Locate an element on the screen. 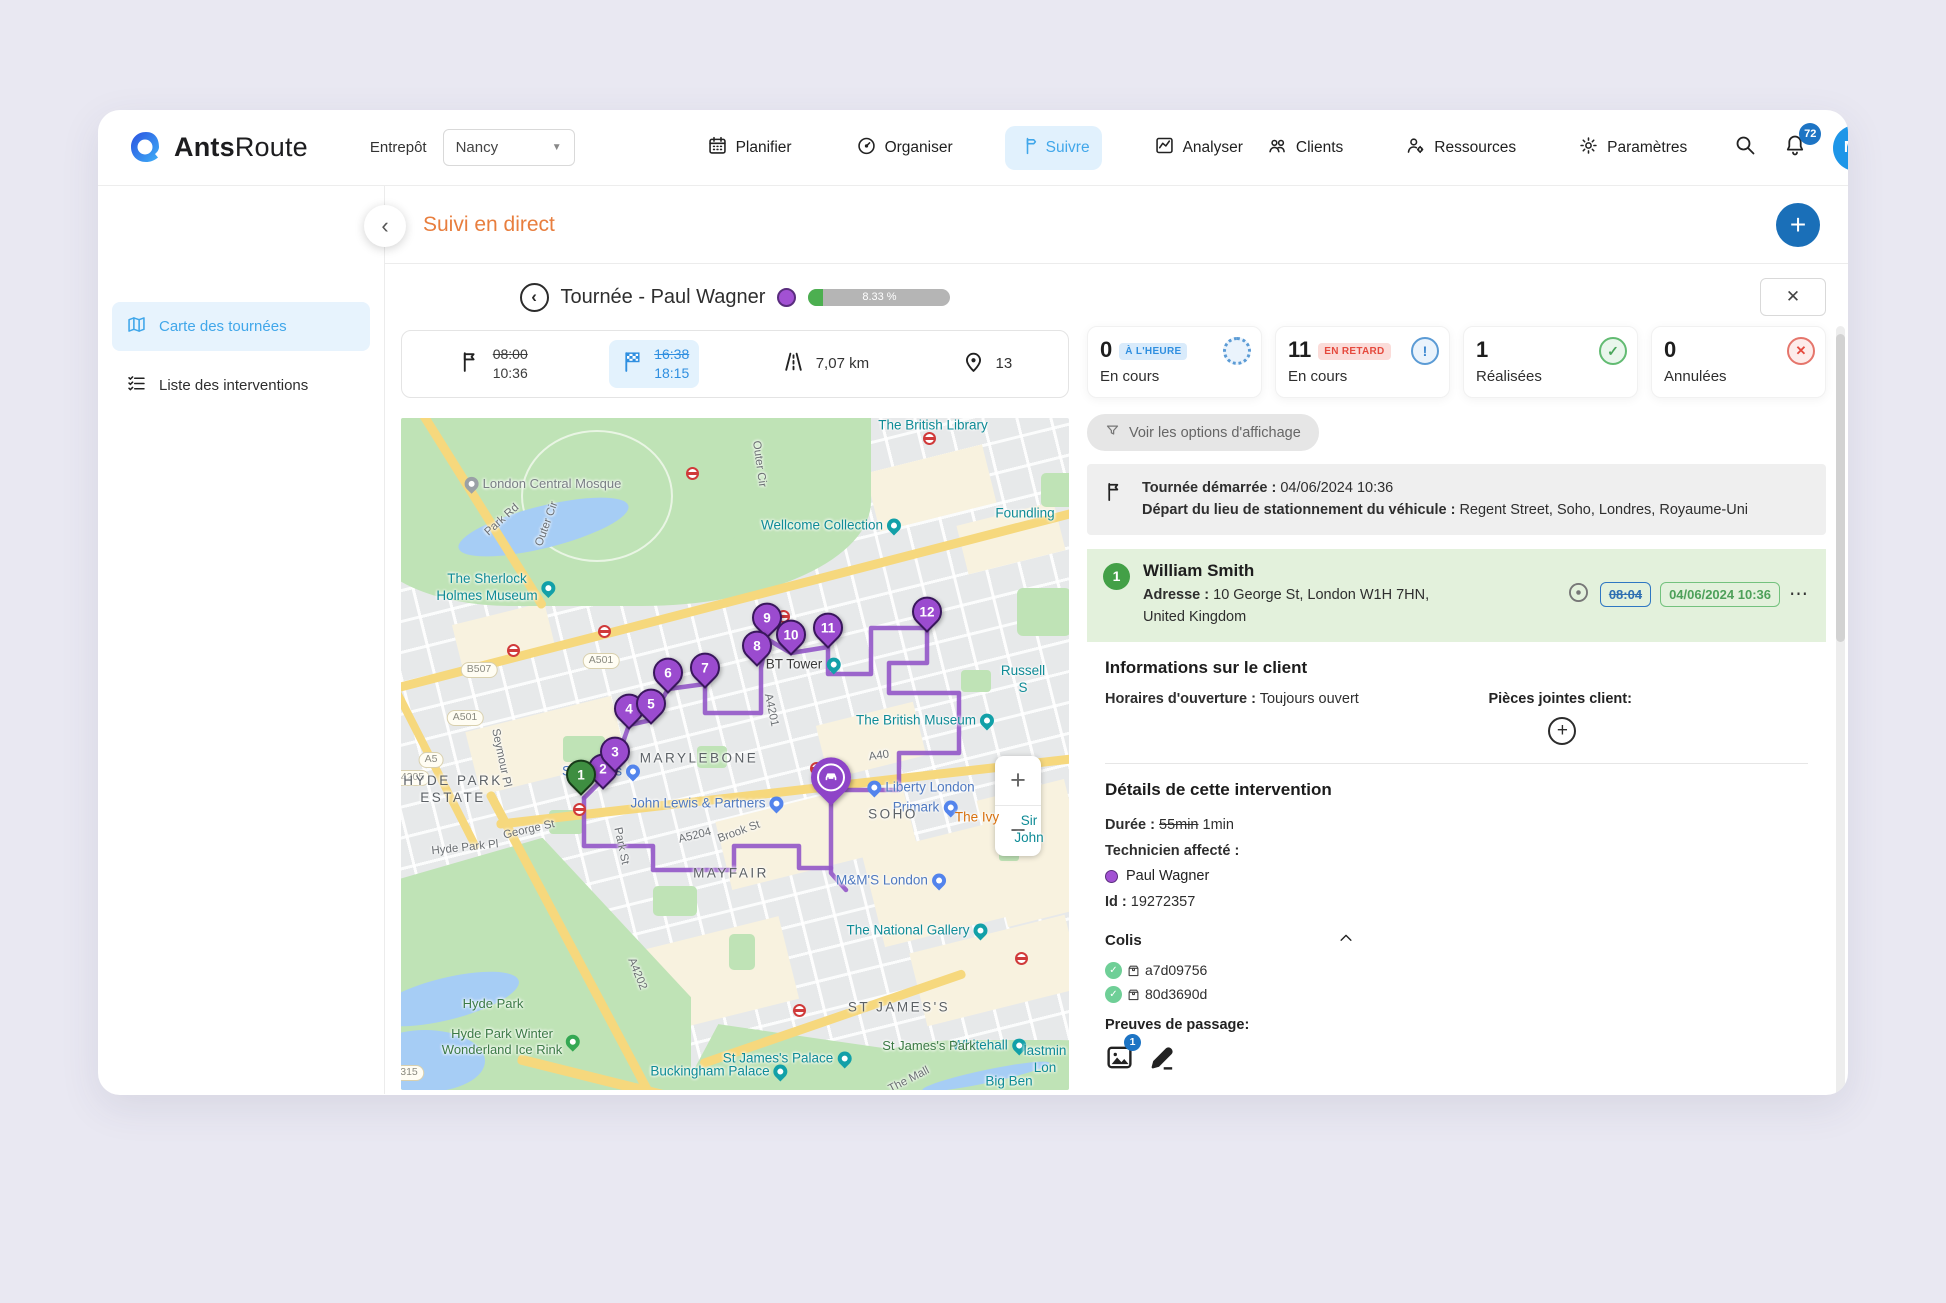 This screenshot has width=1946, height=1303. gauge-icon is located at coordinates (866, 148).